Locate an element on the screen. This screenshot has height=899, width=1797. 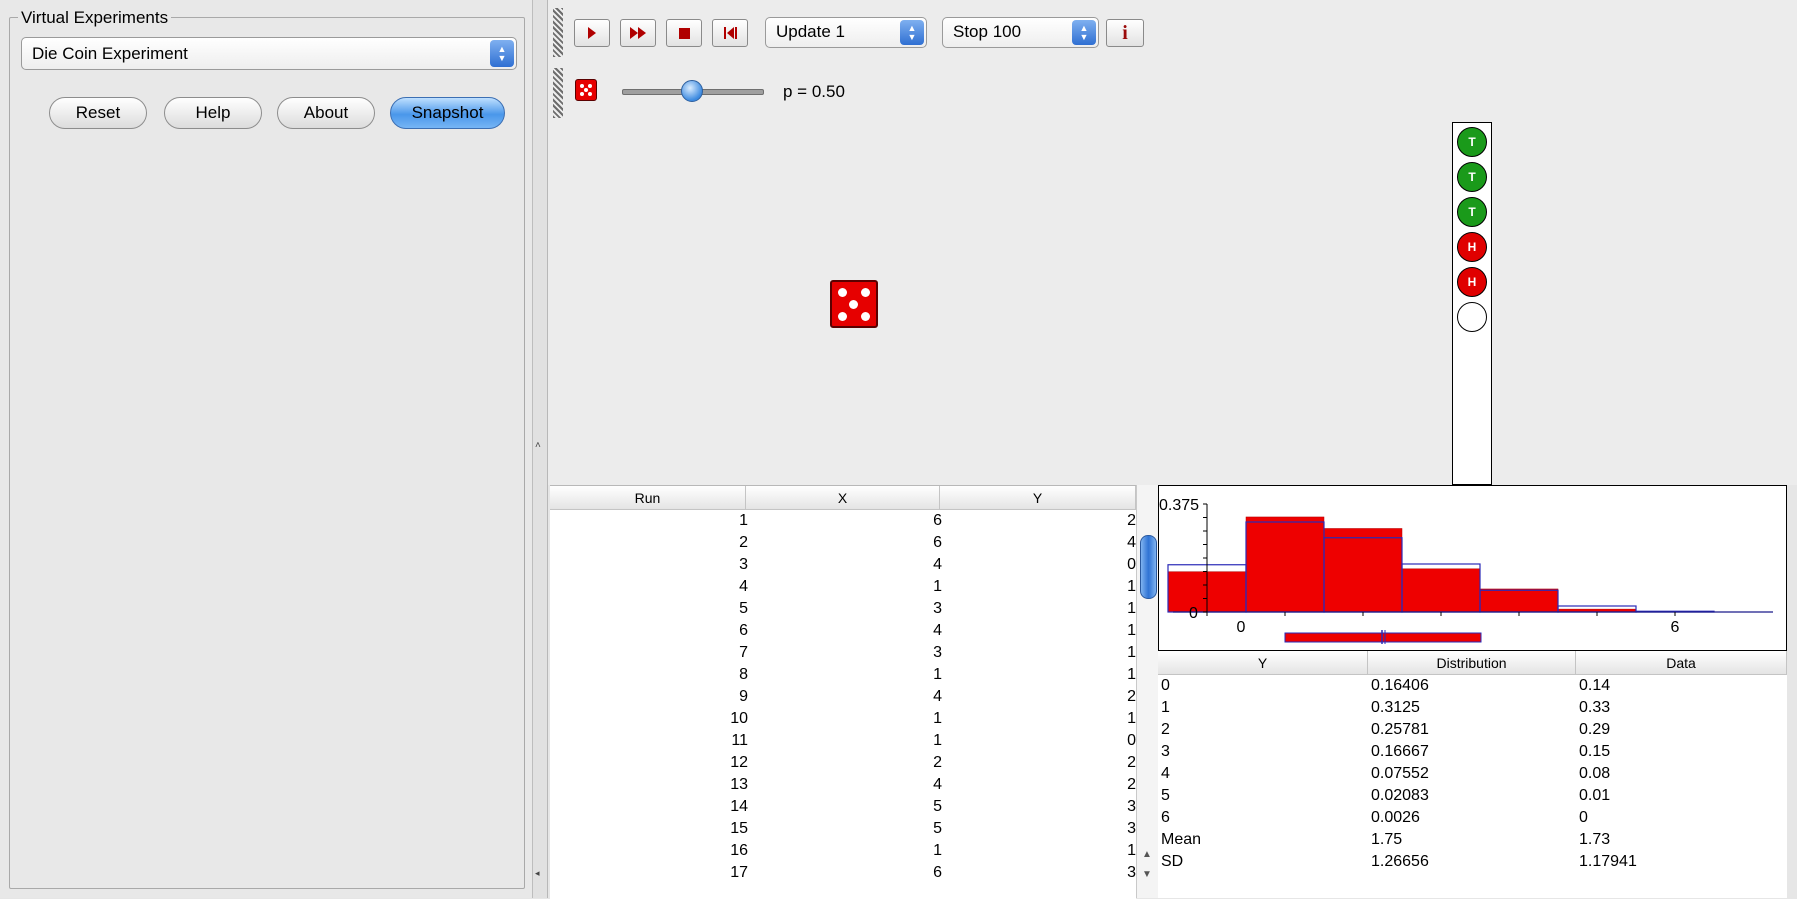
dist-cell-data: 1.73 is located at coordinates (1595, 839).